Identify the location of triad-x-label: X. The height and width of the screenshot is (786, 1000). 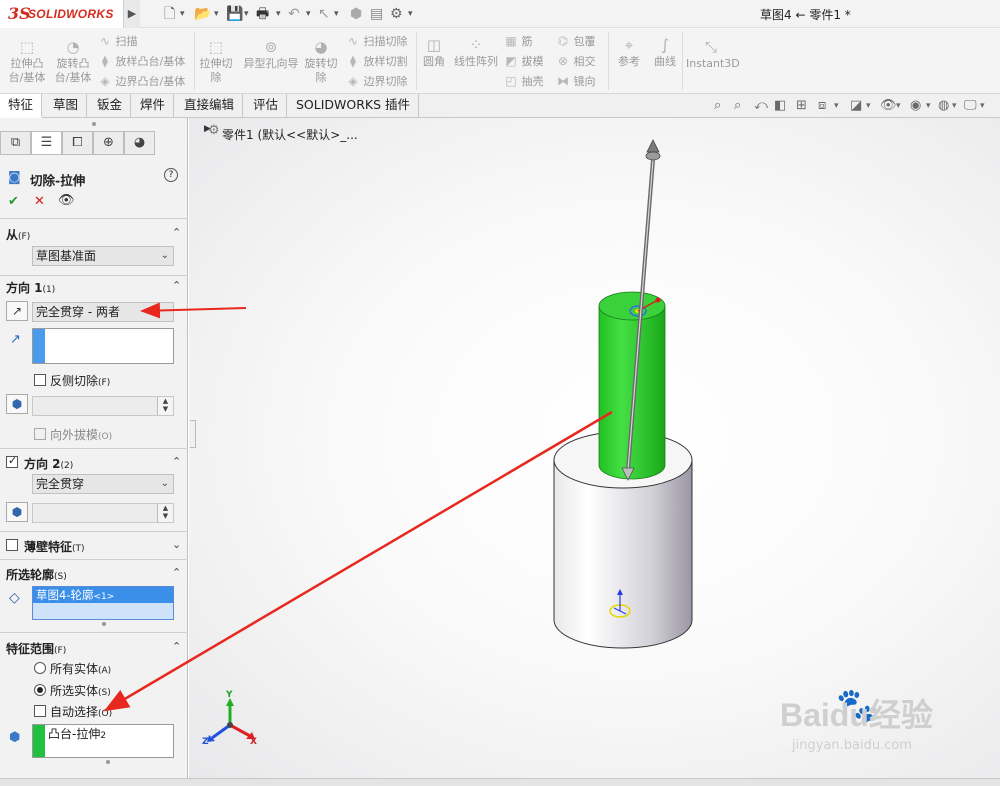
(253, 742).